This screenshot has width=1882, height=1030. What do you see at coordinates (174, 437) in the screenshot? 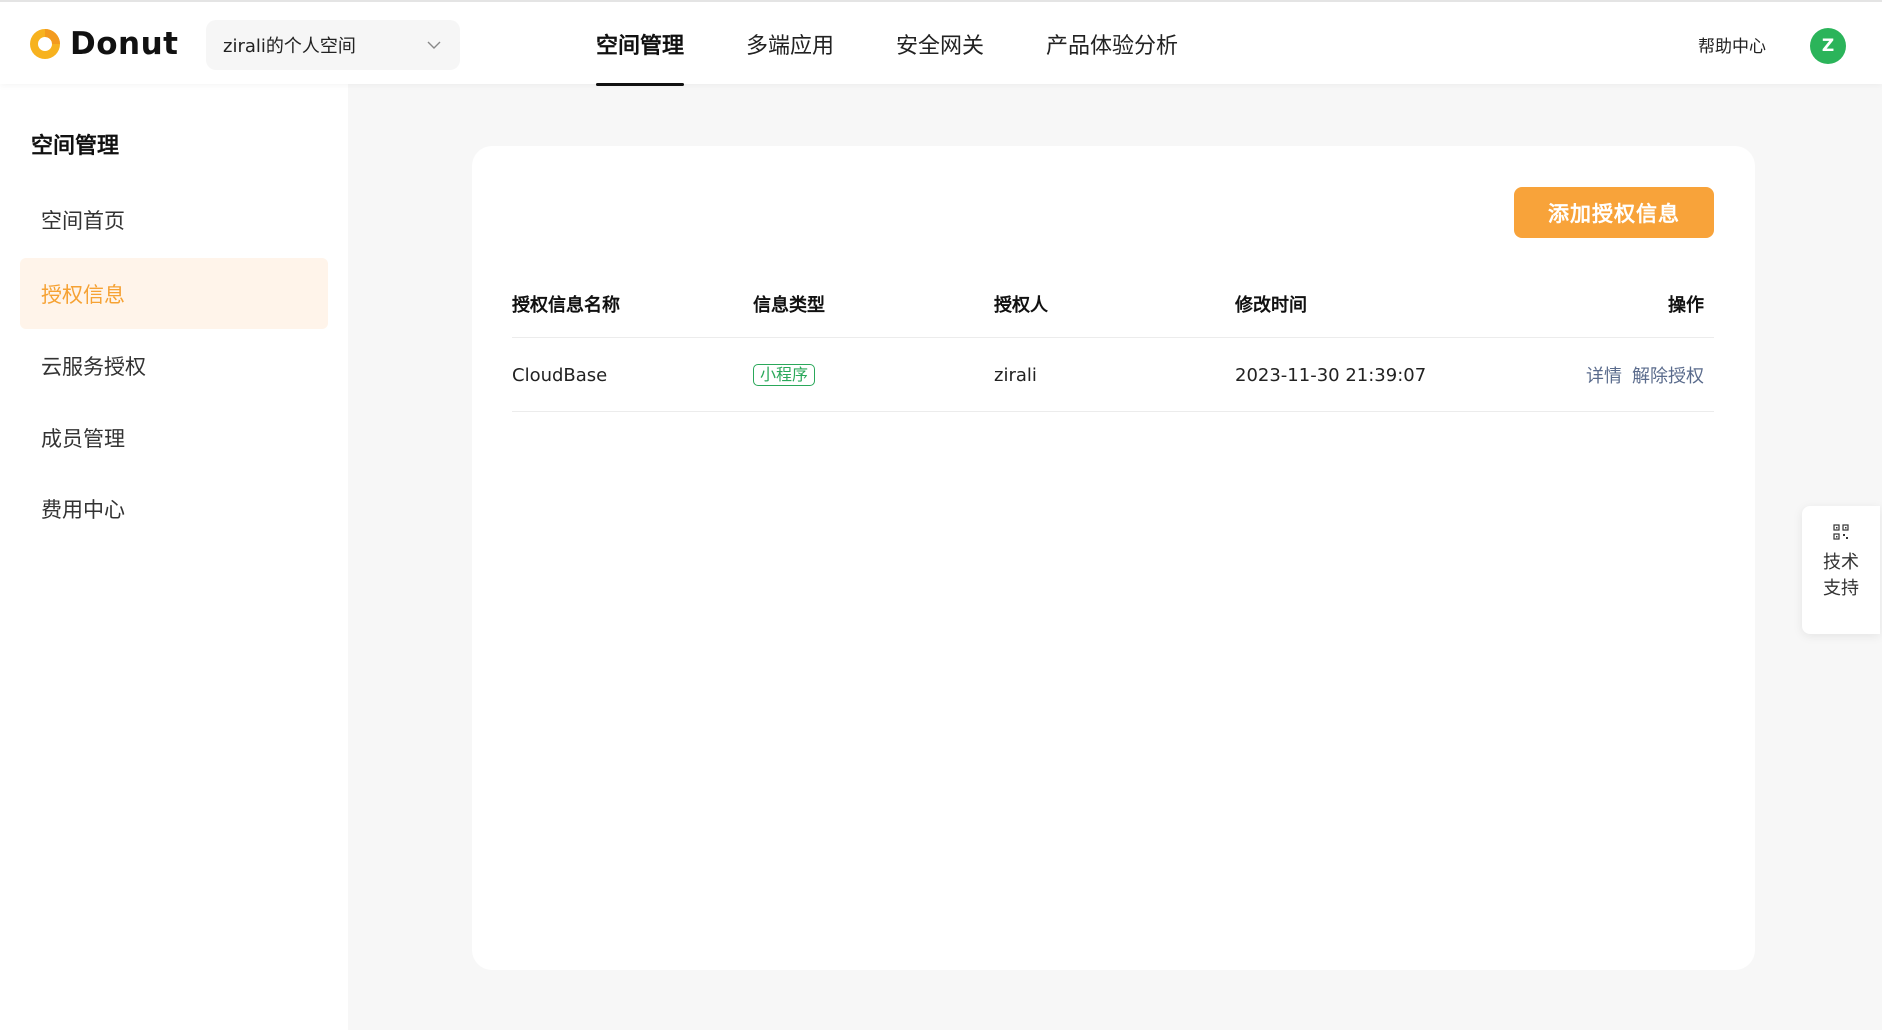
I see `sidebar-item-member-management: 成员管理` at bounding box center [174, 437].